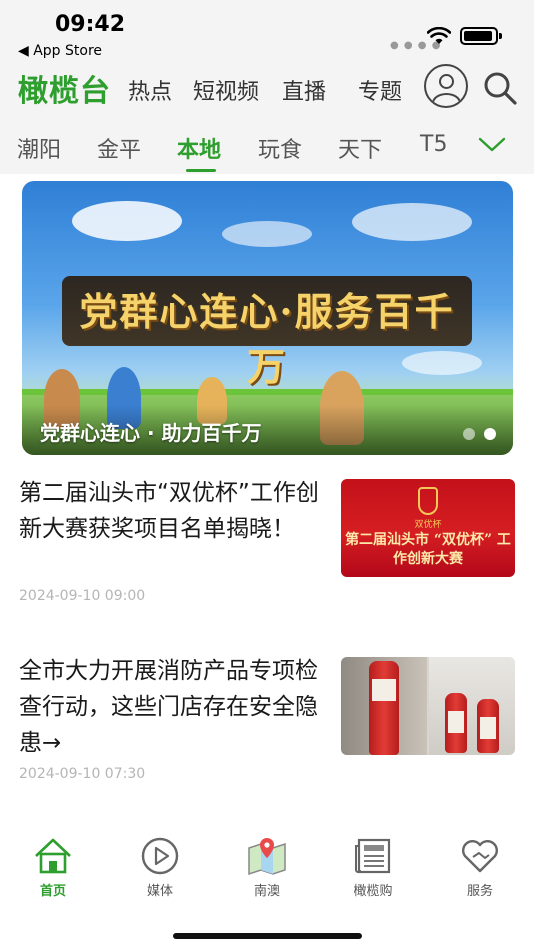 The width and height of the screenshot is (534, 950). Describe the element at coordinates (52, 891) in the screenshot. I see `tabbar-label: 首页` at that location.